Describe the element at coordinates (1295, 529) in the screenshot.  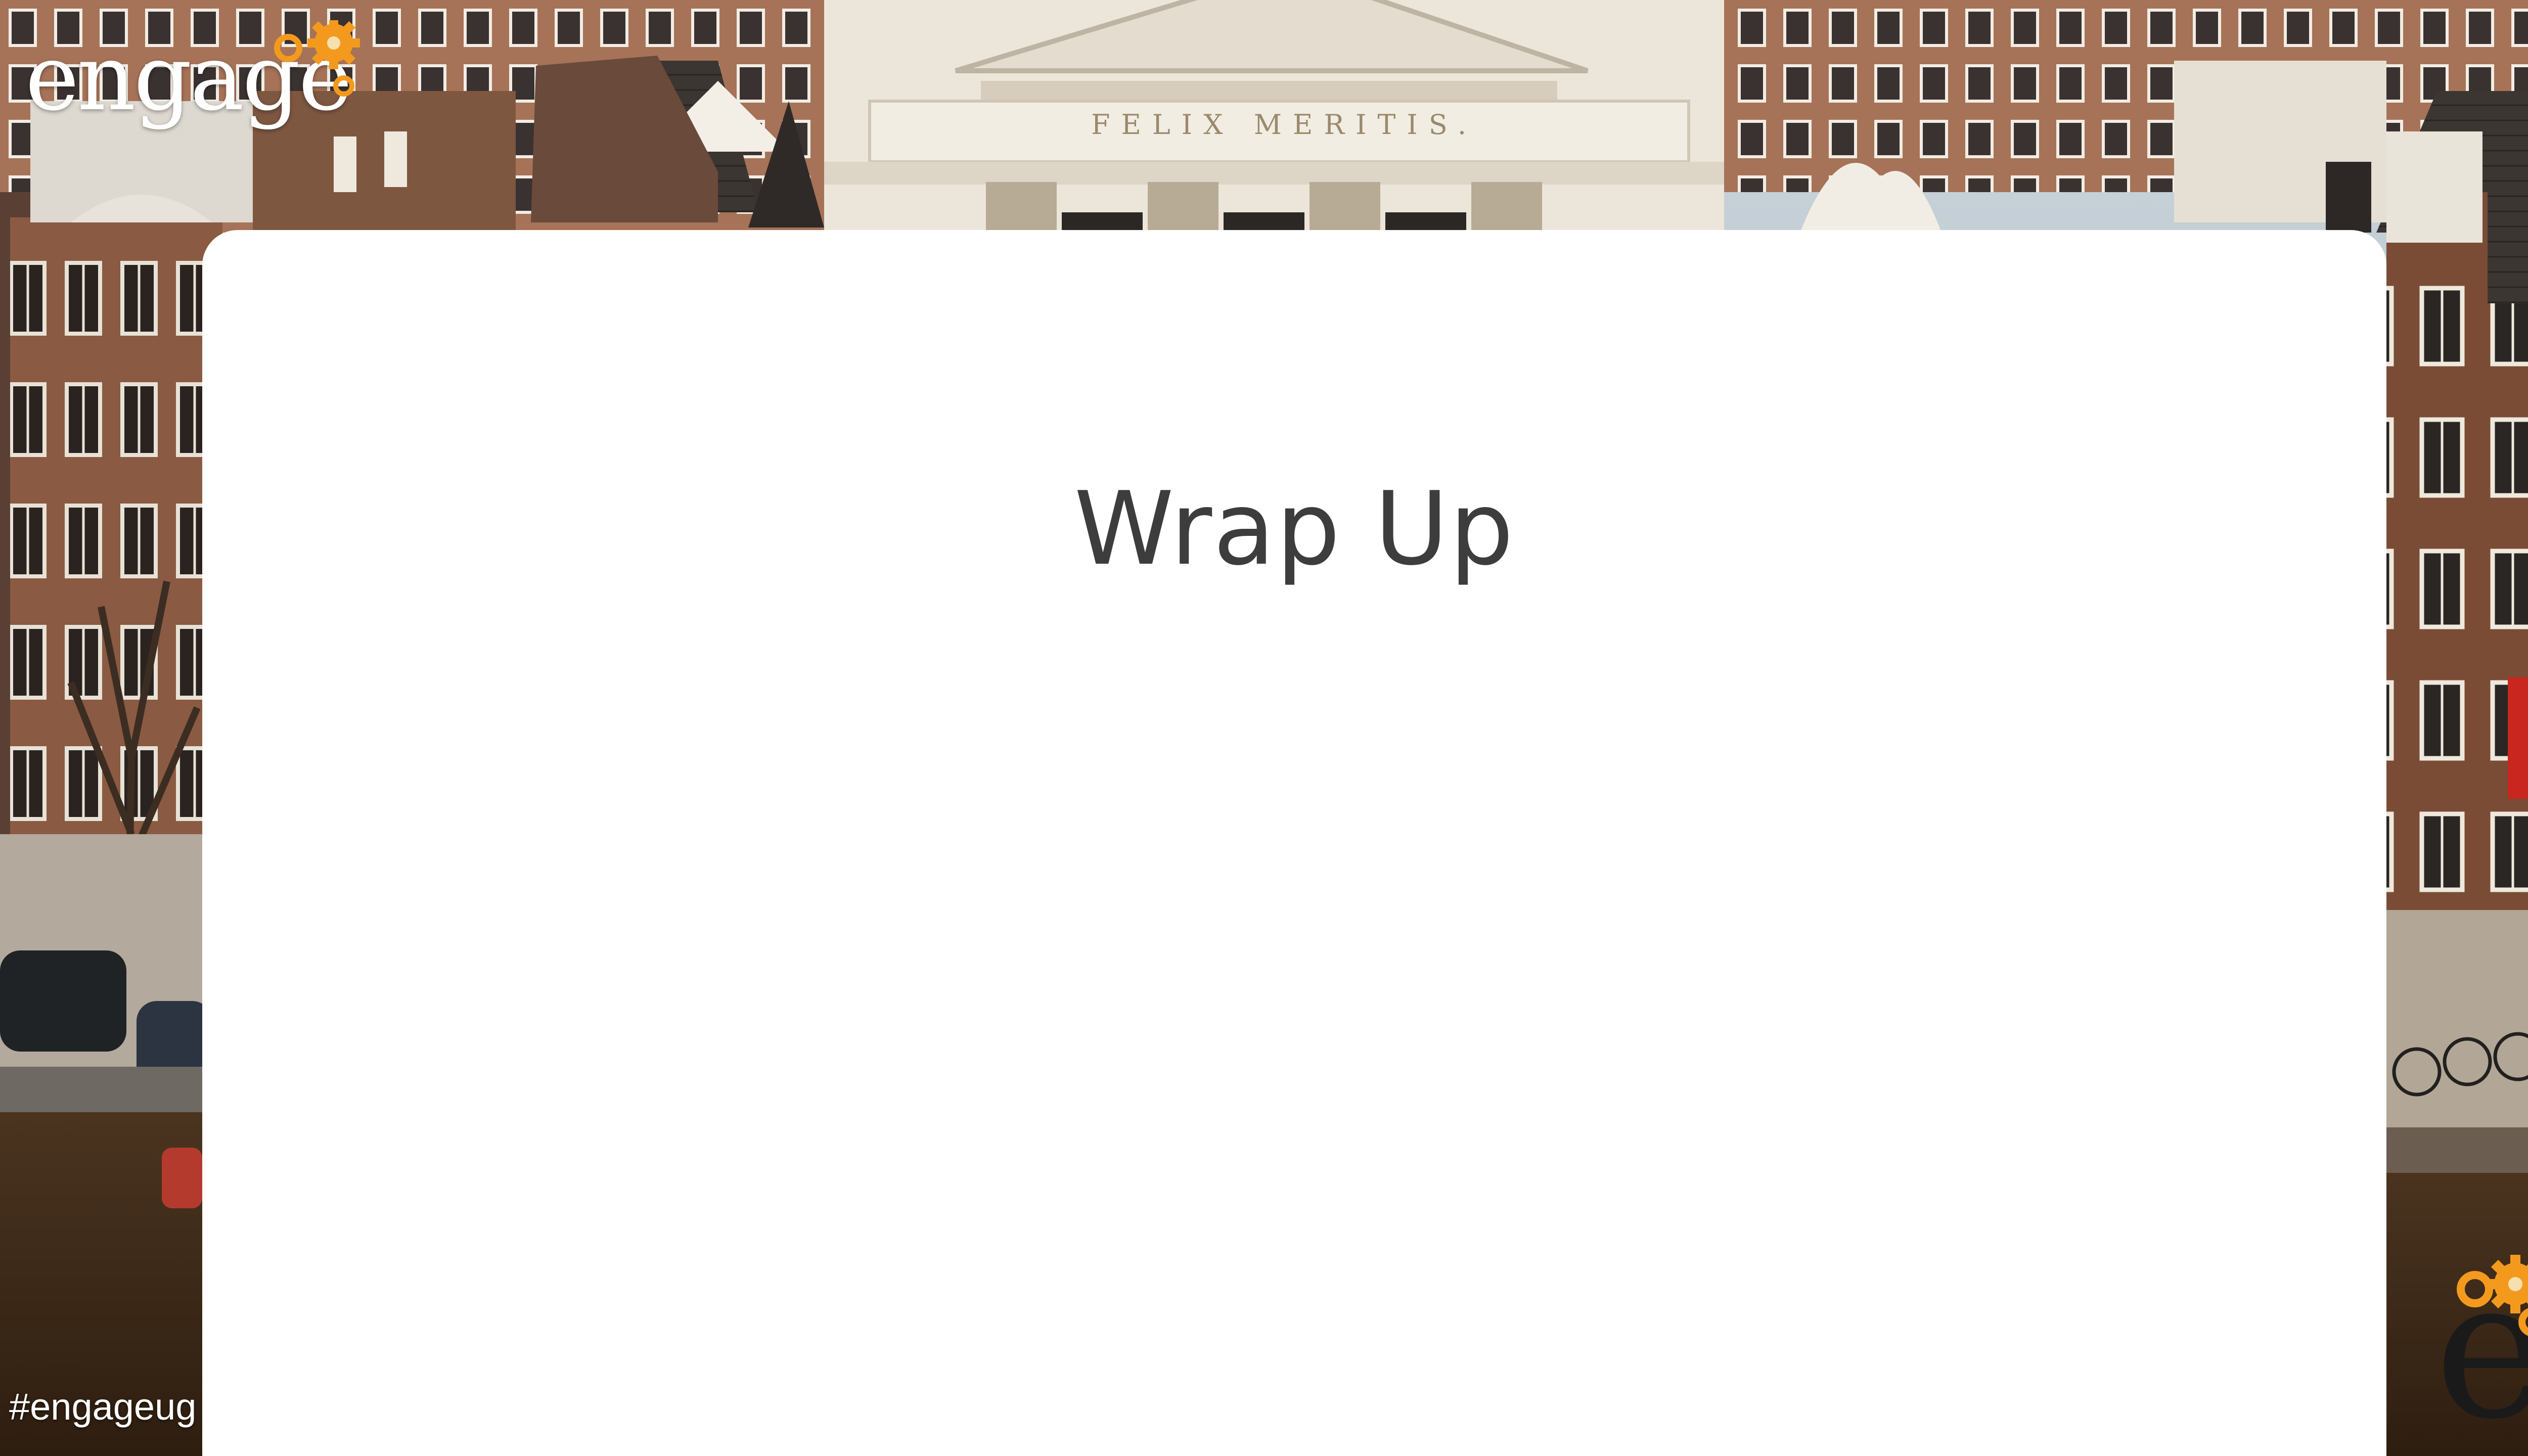
I see `slide-title: Wrap Up` at that location.